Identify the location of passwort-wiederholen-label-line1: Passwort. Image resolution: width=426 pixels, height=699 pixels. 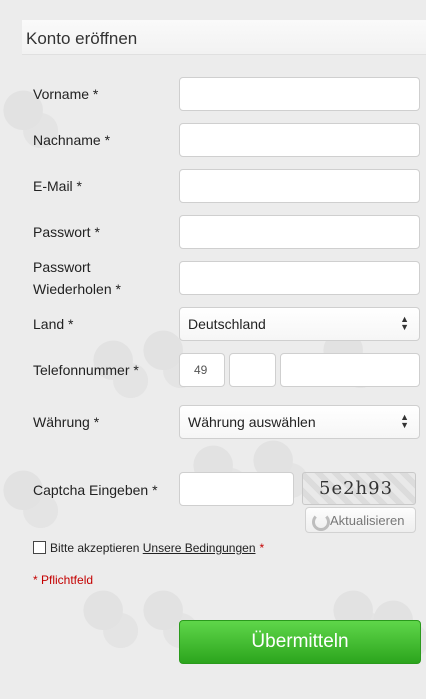
(62, 267).